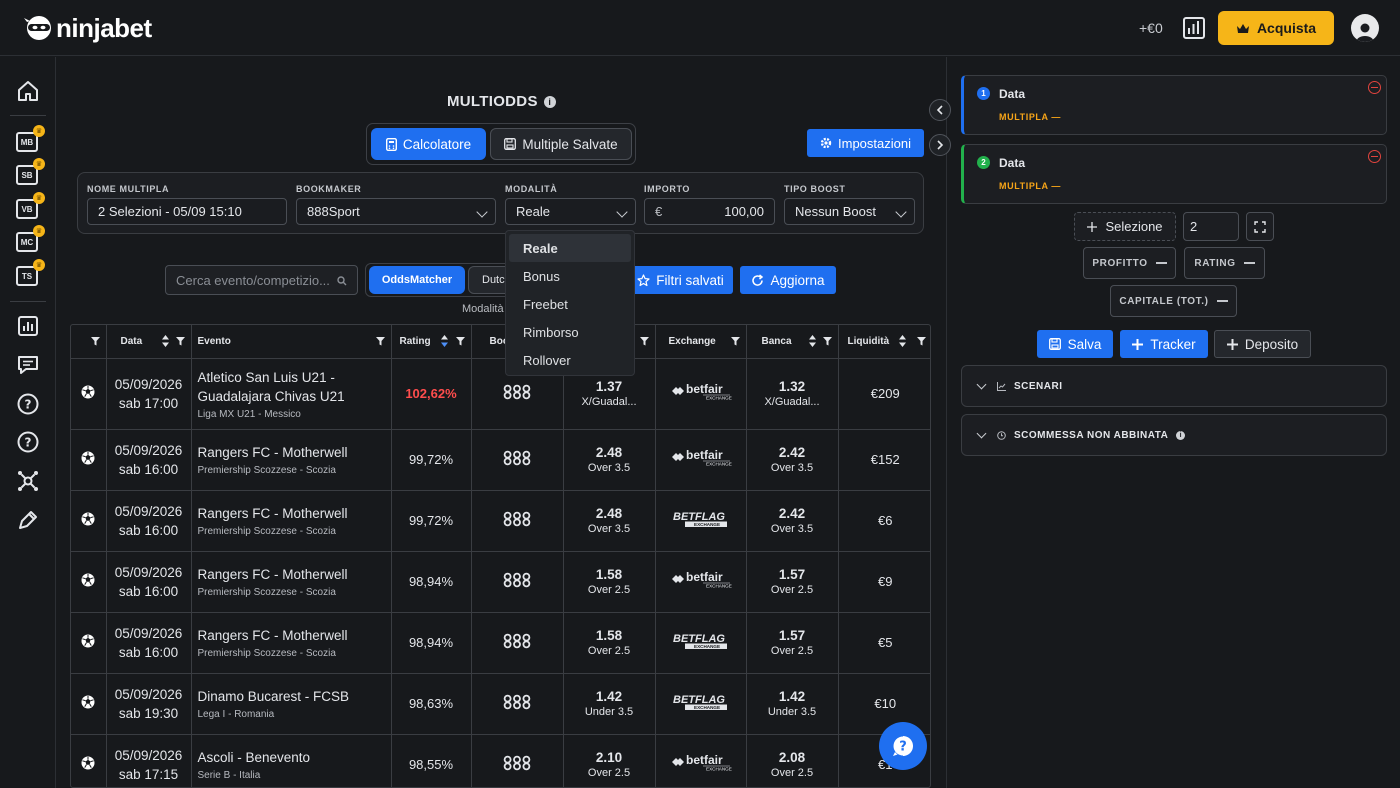  What do you see at coordinates (570, 248) in the screenshot?
I see `modalita-option-reale: Reale` at bounding box center [570, 248].